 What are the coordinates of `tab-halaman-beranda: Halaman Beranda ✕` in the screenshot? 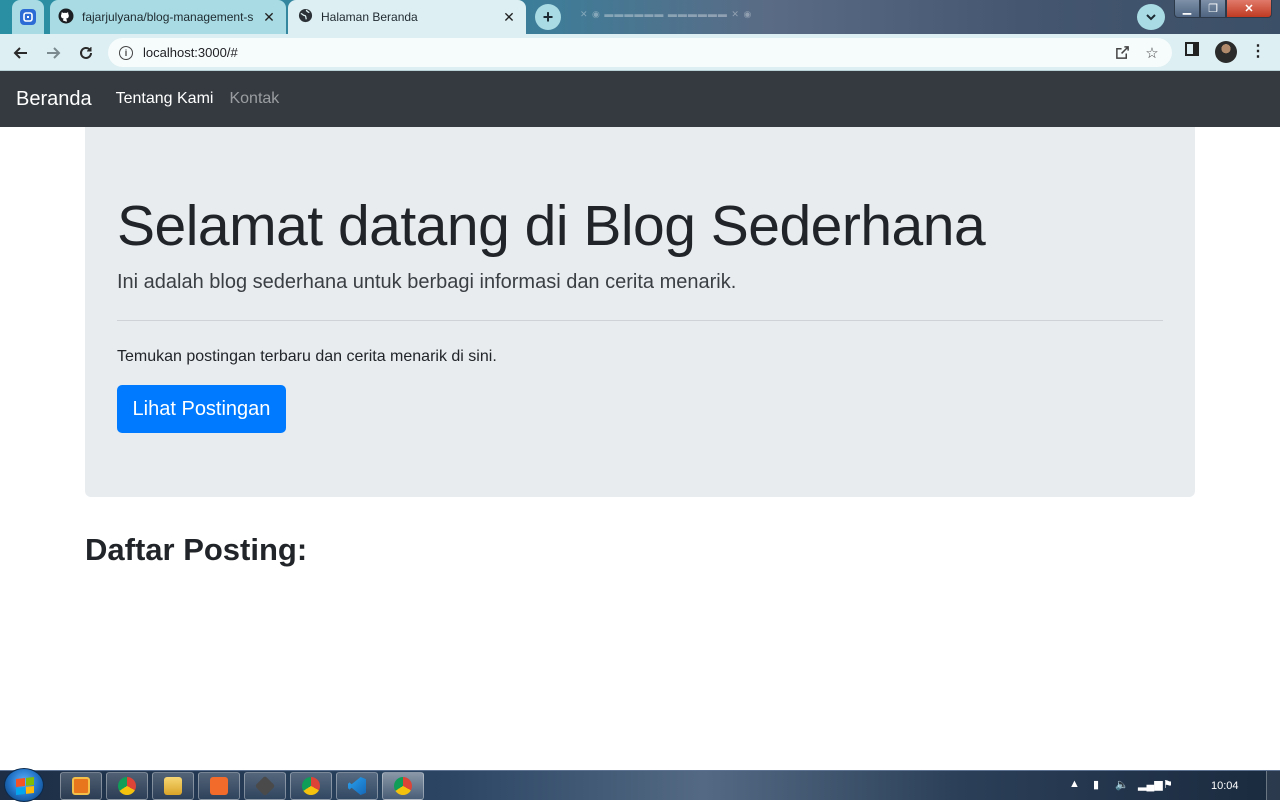 It's located at (407, 17).